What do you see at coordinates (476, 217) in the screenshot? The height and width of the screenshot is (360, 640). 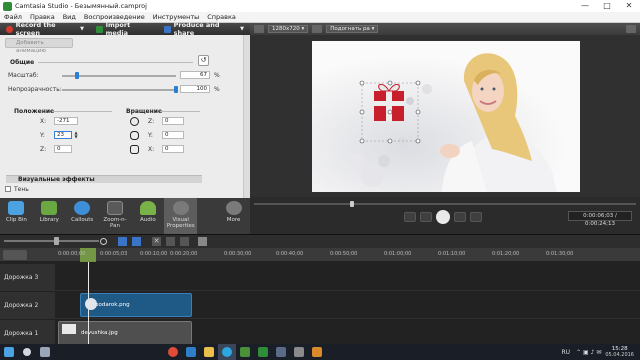 I see `fast-forward-button` at bounding box center [476, 217].